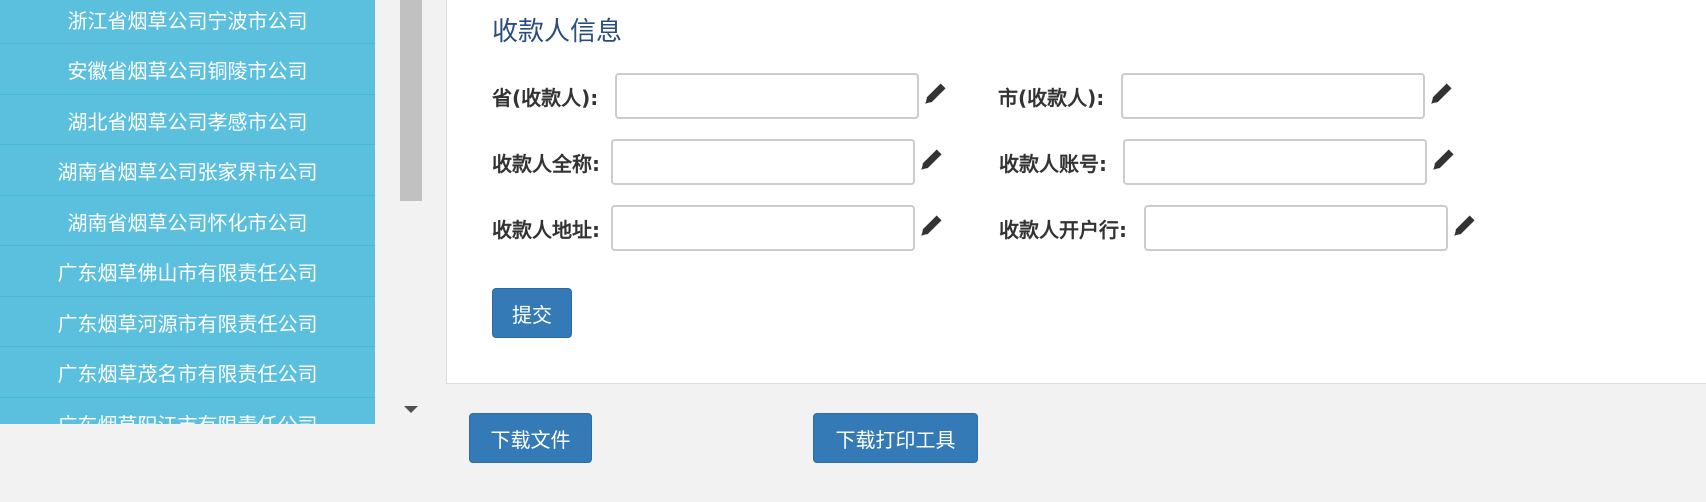 This screenshot has height=502, width=1706. I want to click on sidebar-item-label: 安徽省烟草公司铜陵市公司, so click(187, 71).